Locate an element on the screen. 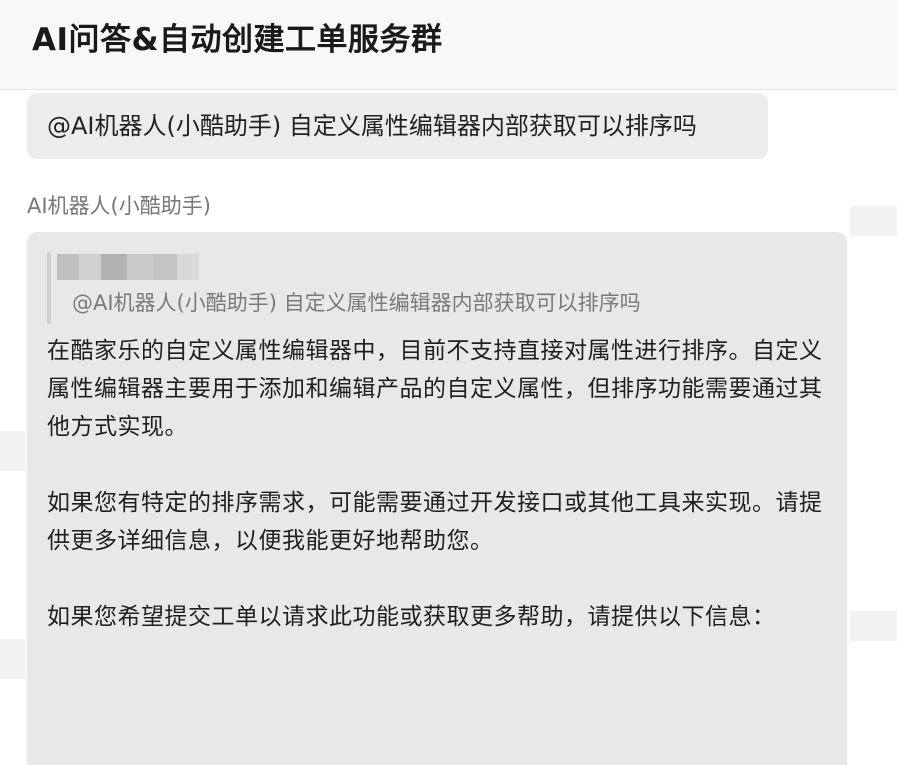 This screenshot has width=897, height=765. bot-sender-name: AI机器人(小酷助手) is located at coordinates (119, 206).